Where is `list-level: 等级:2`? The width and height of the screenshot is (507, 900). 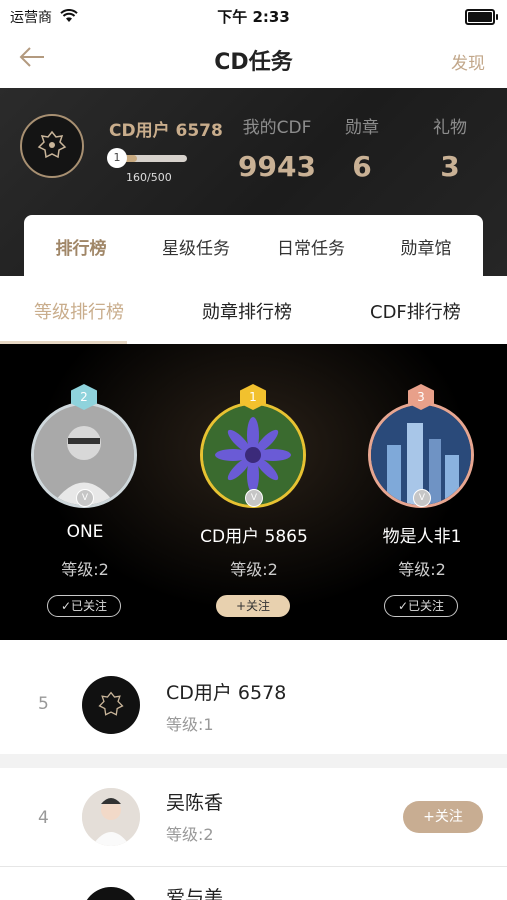
list-level: 等级:2 is located at coordinates (190, 834).